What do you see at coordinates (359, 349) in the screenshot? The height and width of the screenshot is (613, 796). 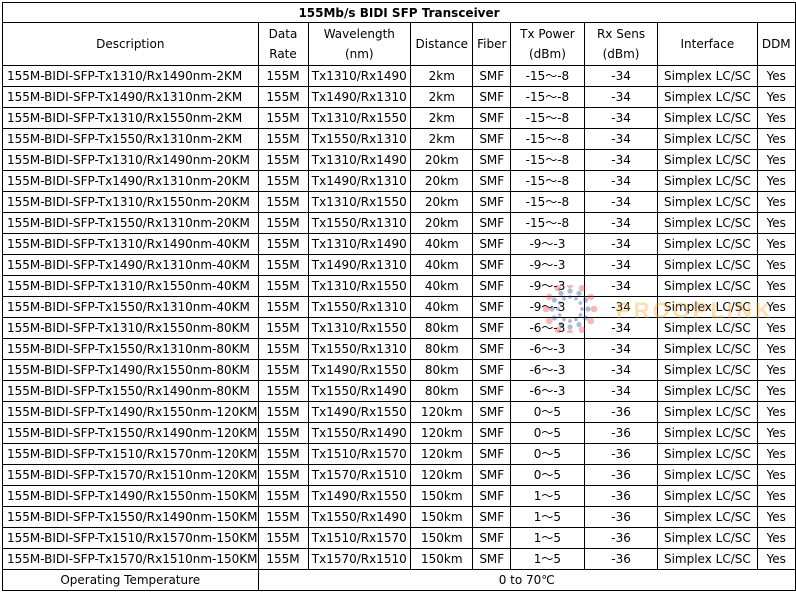 I see `cell-wavelength: Tx1550/Rx1310` at bounding box center [359, 349].